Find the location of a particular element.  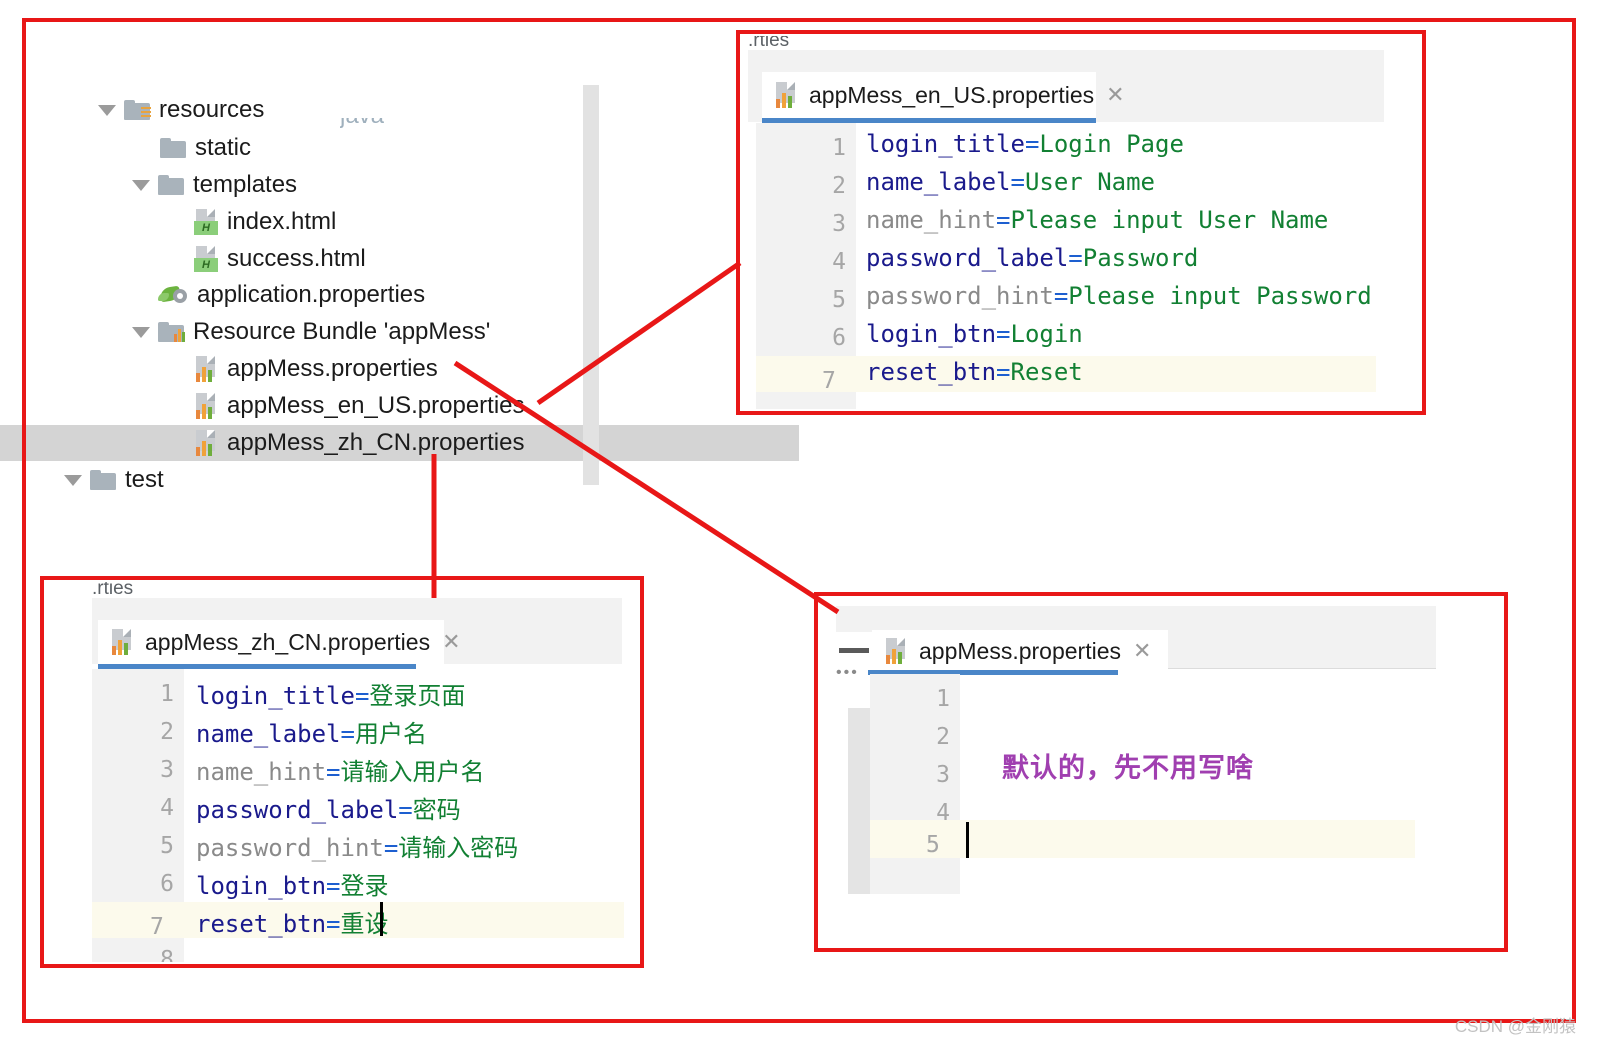

code-line-6: login_btn=Login is located at coordinates (974, 334).